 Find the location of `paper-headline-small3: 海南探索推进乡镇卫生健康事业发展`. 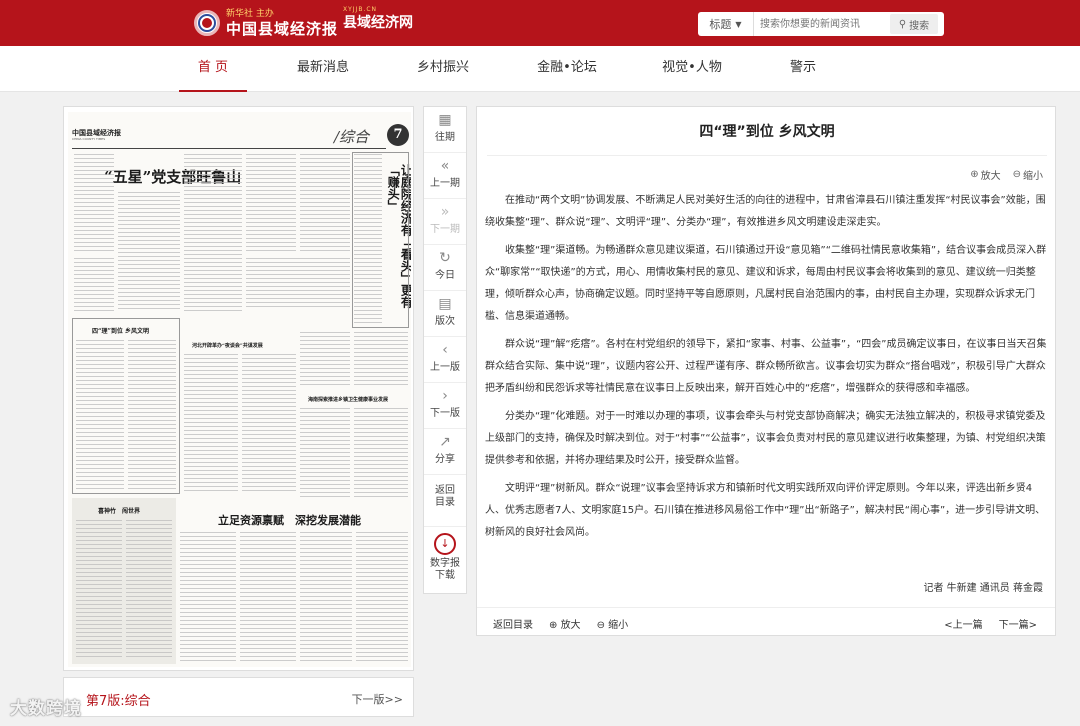

paper-headline-small3: 海南探索推进乡镇卫生健康事业发展 is located at coordinates (348, 399).